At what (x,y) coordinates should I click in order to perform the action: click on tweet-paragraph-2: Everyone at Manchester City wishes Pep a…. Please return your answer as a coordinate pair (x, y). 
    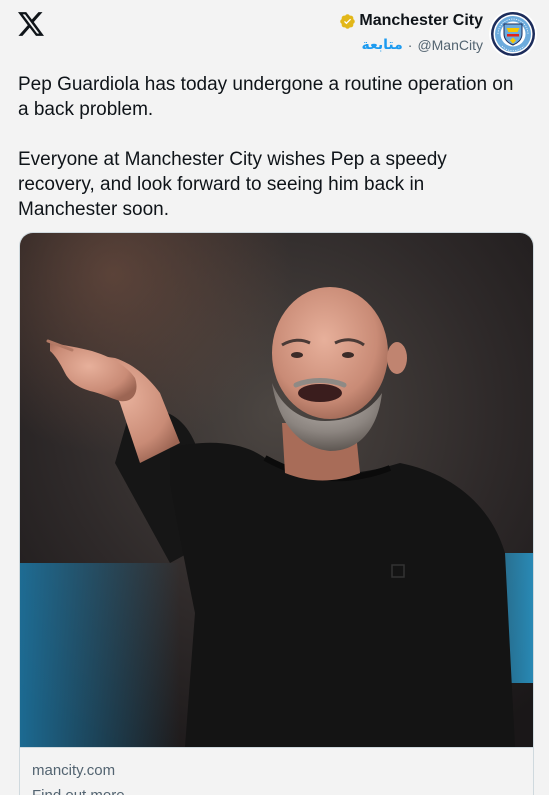
    Looking at the image, I should click on (235, 184).